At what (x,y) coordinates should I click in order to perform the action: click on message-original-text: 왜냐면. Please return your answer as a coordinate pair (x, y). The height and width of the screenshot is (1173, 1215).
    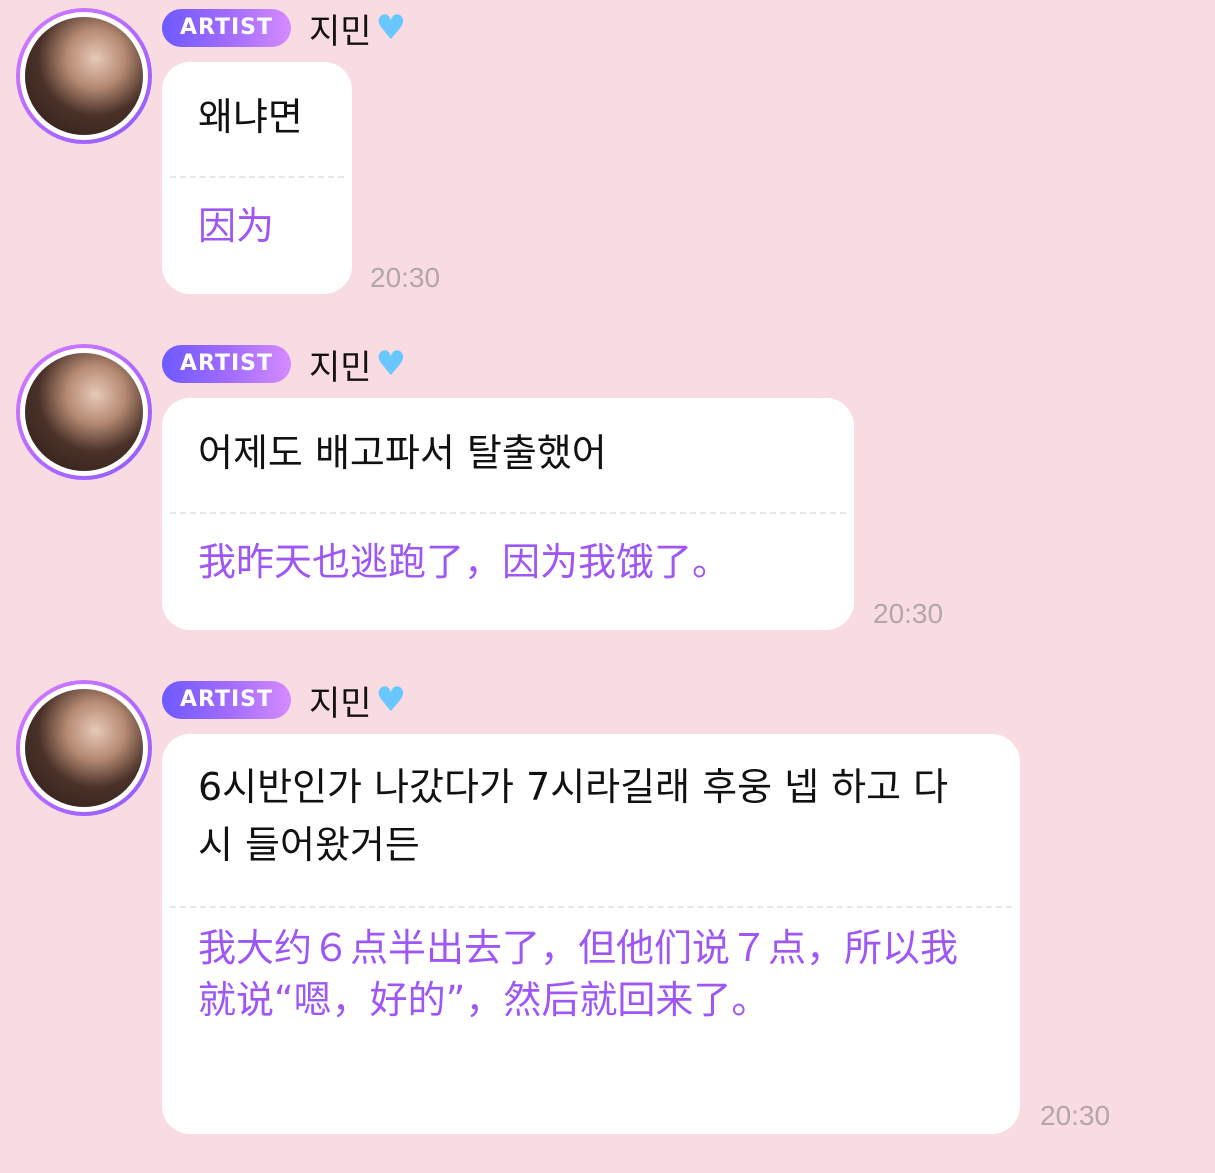
    Looking at the image, I should click on (250, 117).